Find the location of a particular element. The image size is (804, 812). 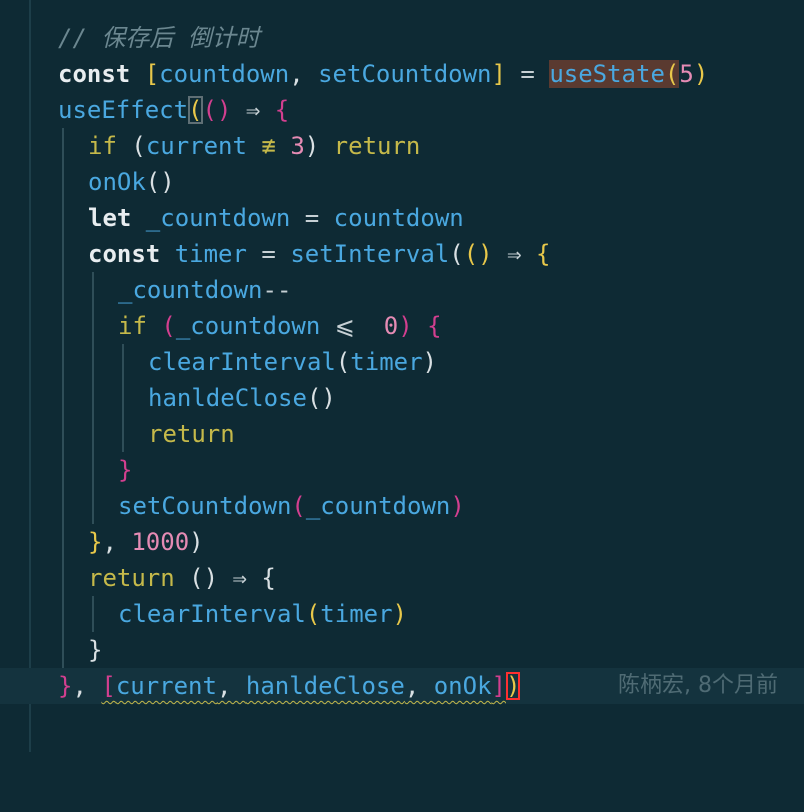

dependency-array-warning: [current, hanldeClose, onOk] is located at coordinates (303, 686).